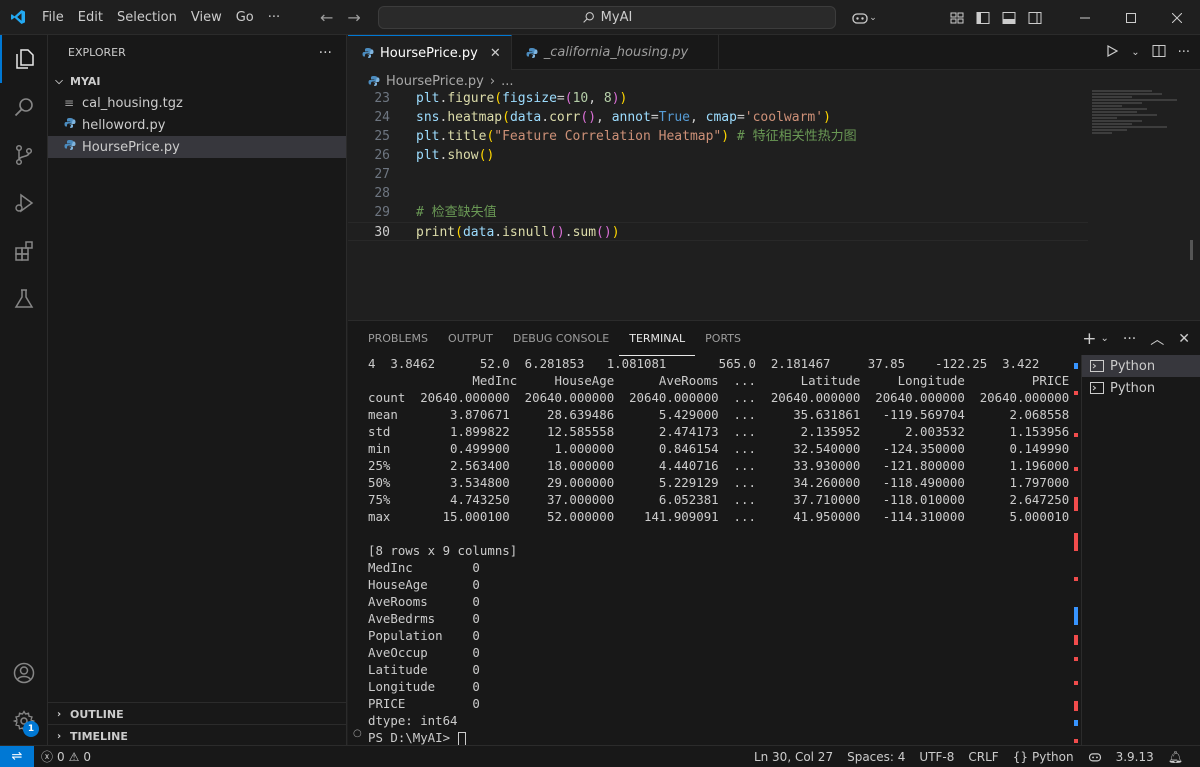  What do you see at coordinates (424, 686) in the screenshot?
I see `terminal-line: Longitude 0` at bounding box center [424, 686].